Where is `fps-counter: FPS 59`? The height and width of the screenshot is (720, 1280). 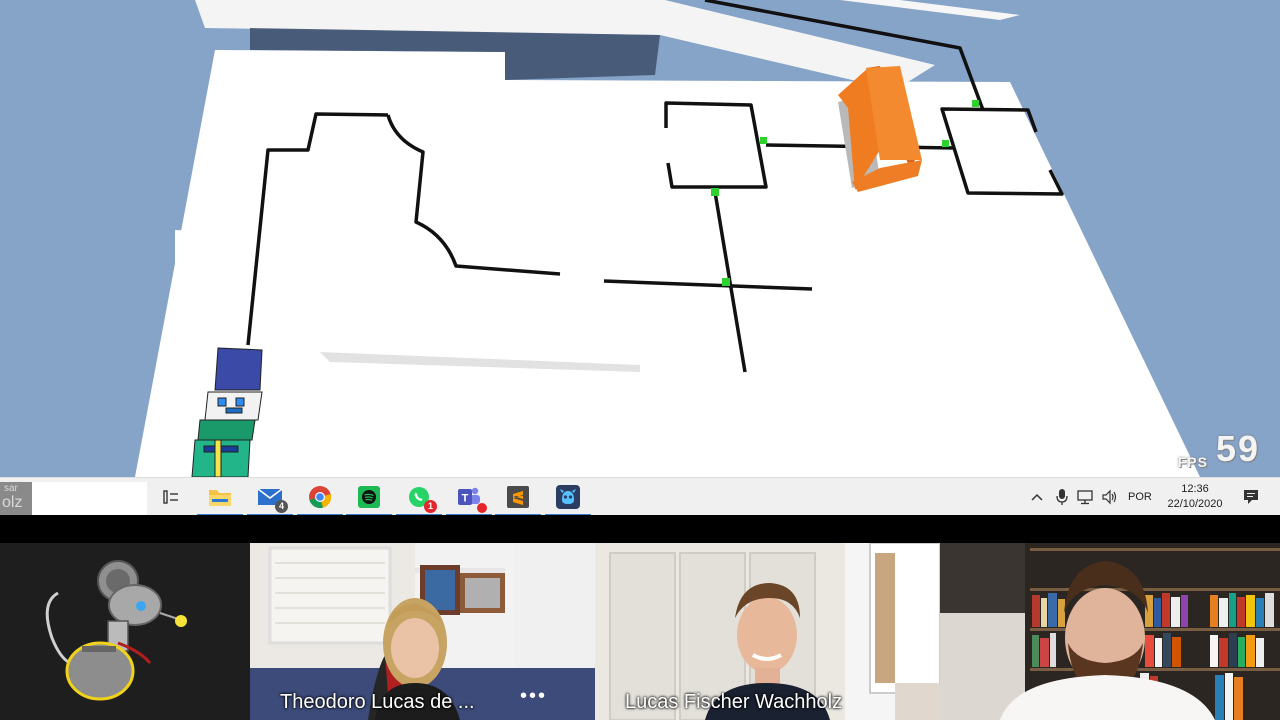 fps-counter: FPS 59 is located at coordinates (1219, 449).